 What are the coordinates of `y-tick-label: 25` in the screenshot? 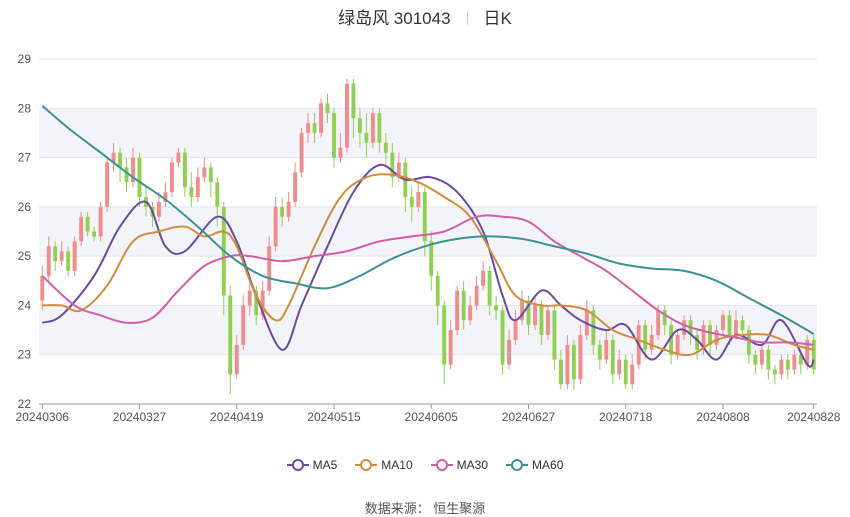 It's located at (25, 256).